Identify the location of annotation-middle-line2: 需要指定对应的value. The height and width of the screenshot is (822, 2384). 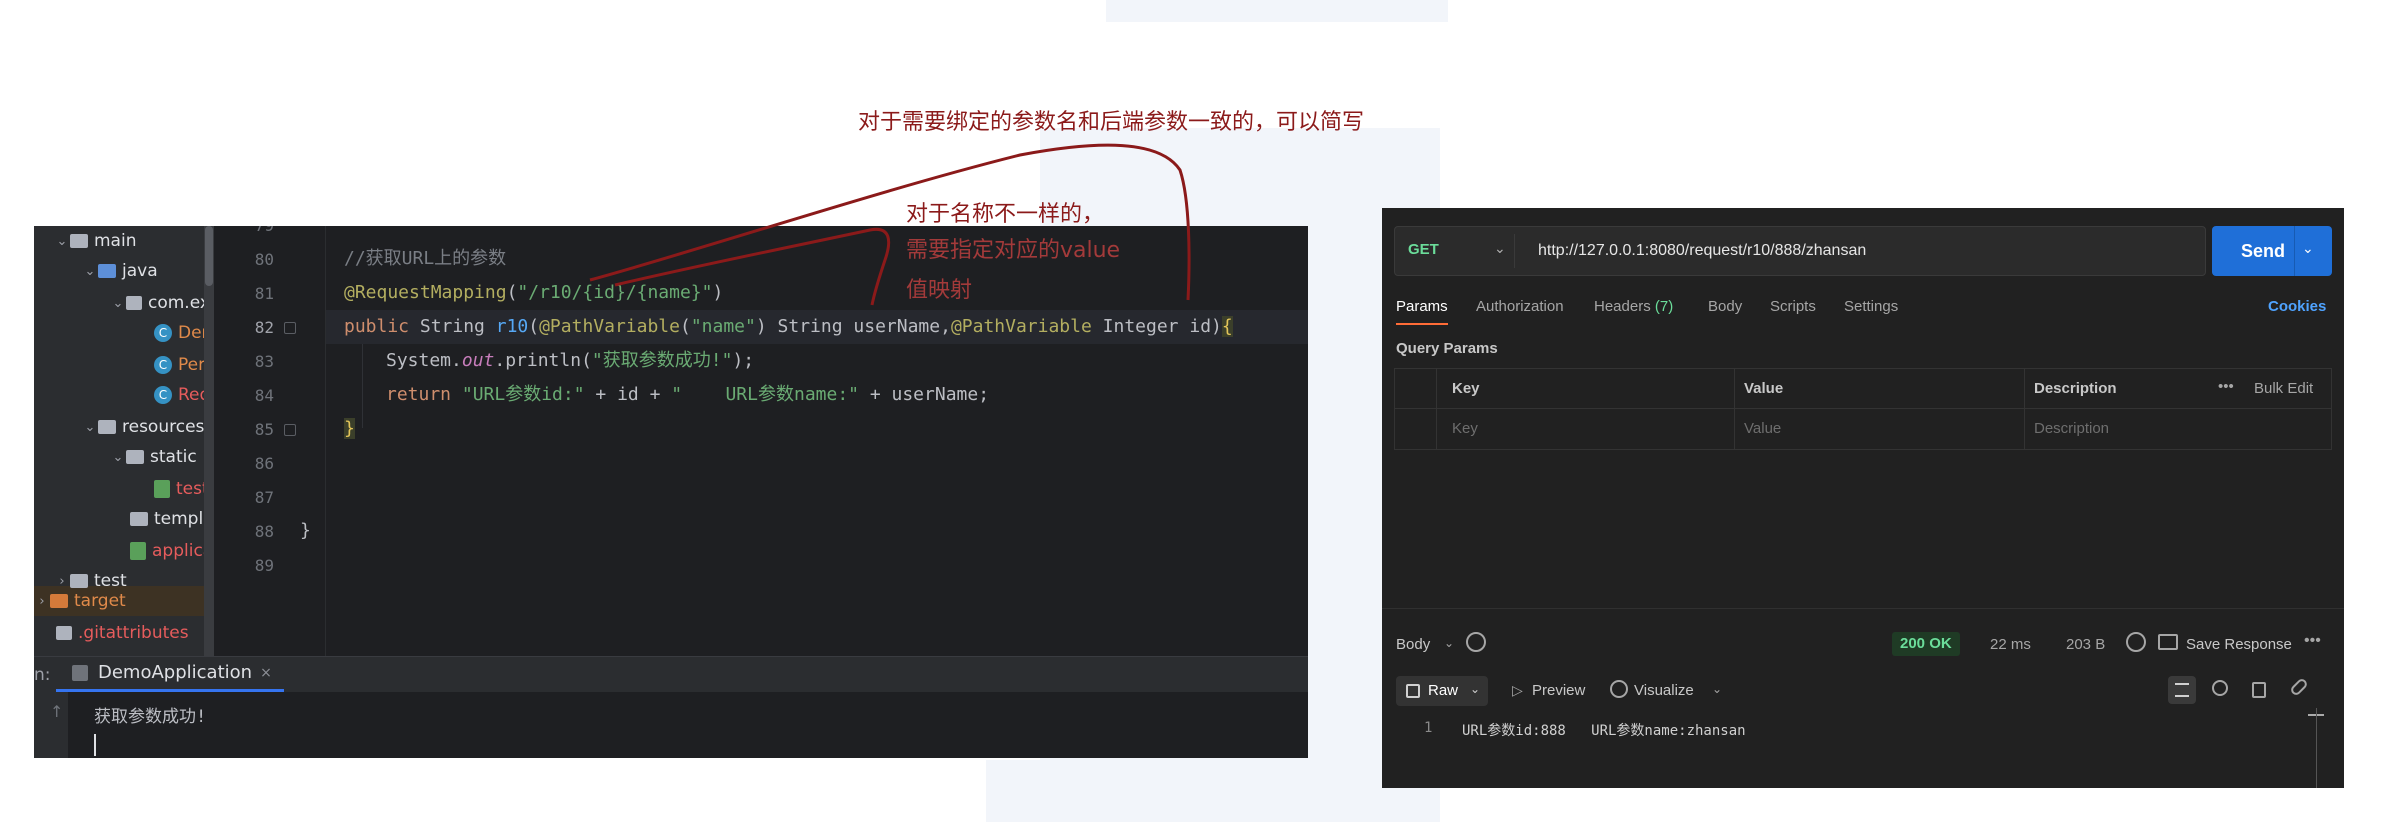
(1013, 250).